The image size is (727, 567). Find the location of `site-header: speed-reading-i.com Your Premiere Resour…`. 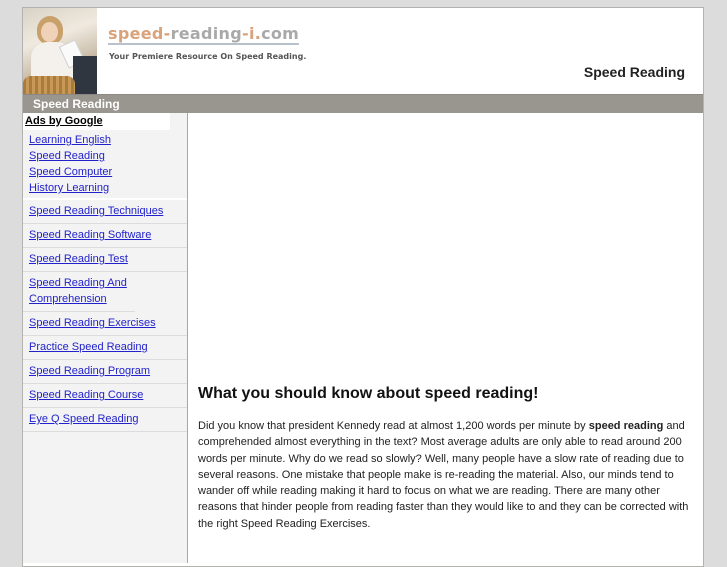

site-header: speed-reading-i.com Your Premiere Resour… is located at coordinates (363, 51).